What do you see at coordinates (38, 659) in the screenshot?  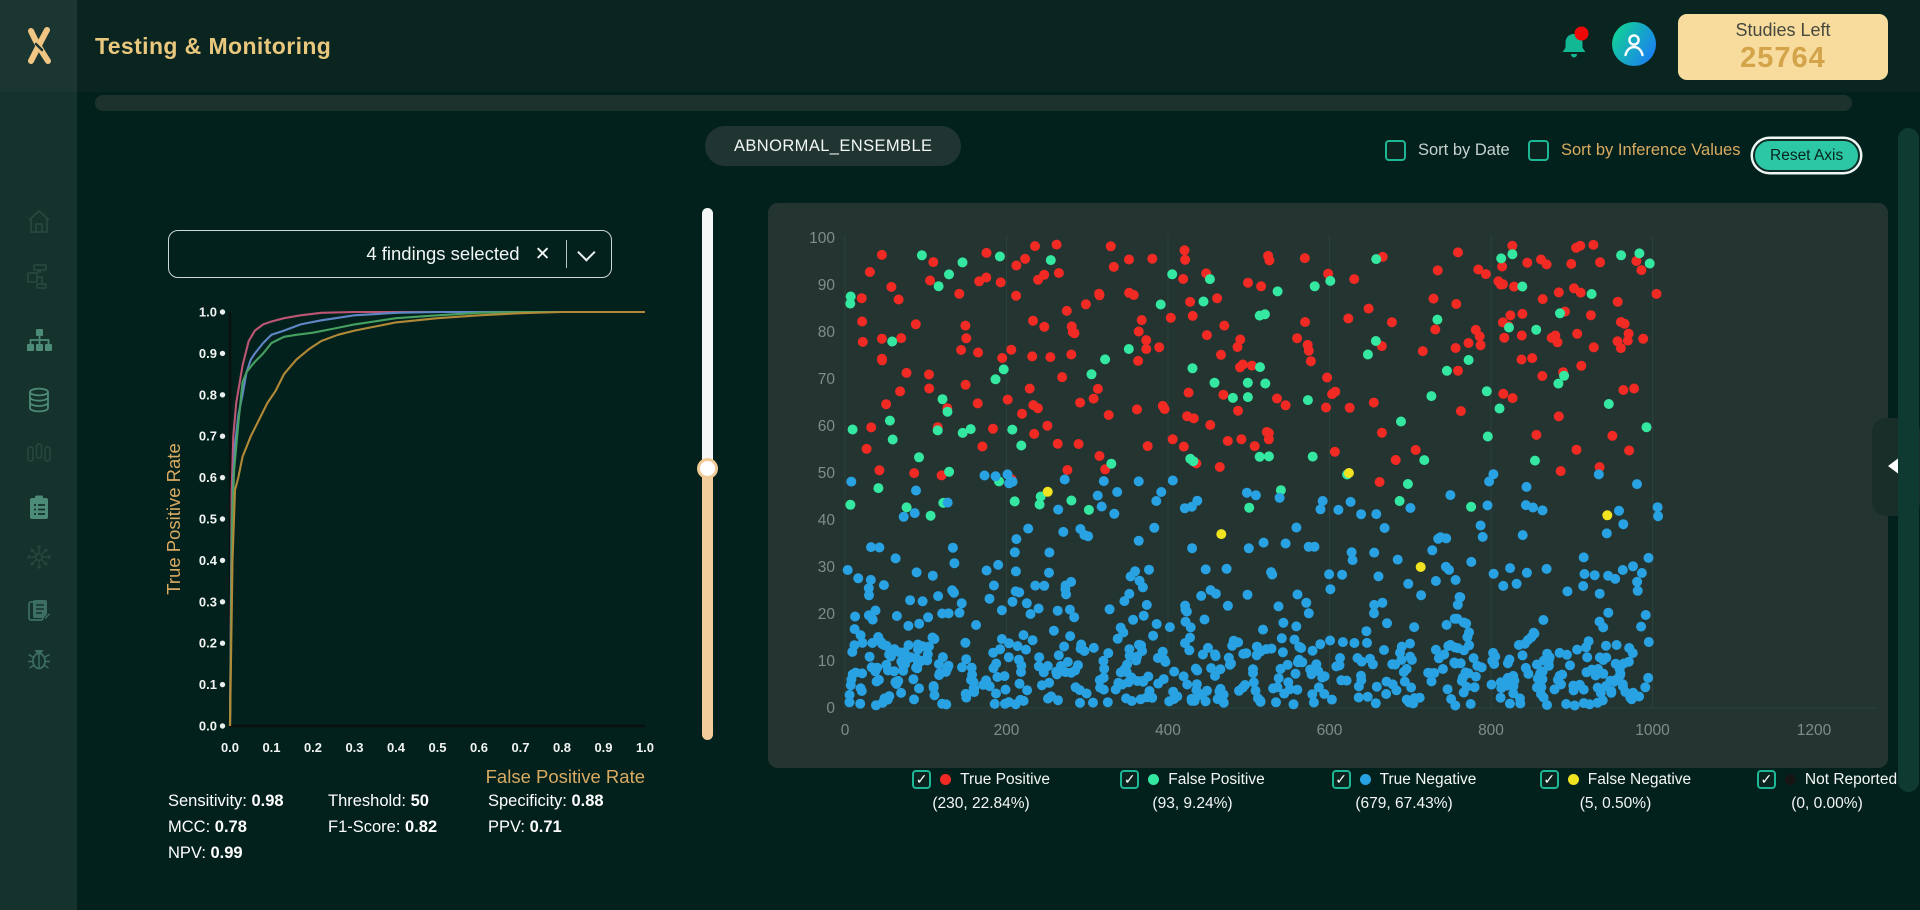 I see `sidebar-item-debug` at bounding box center [38, 659].